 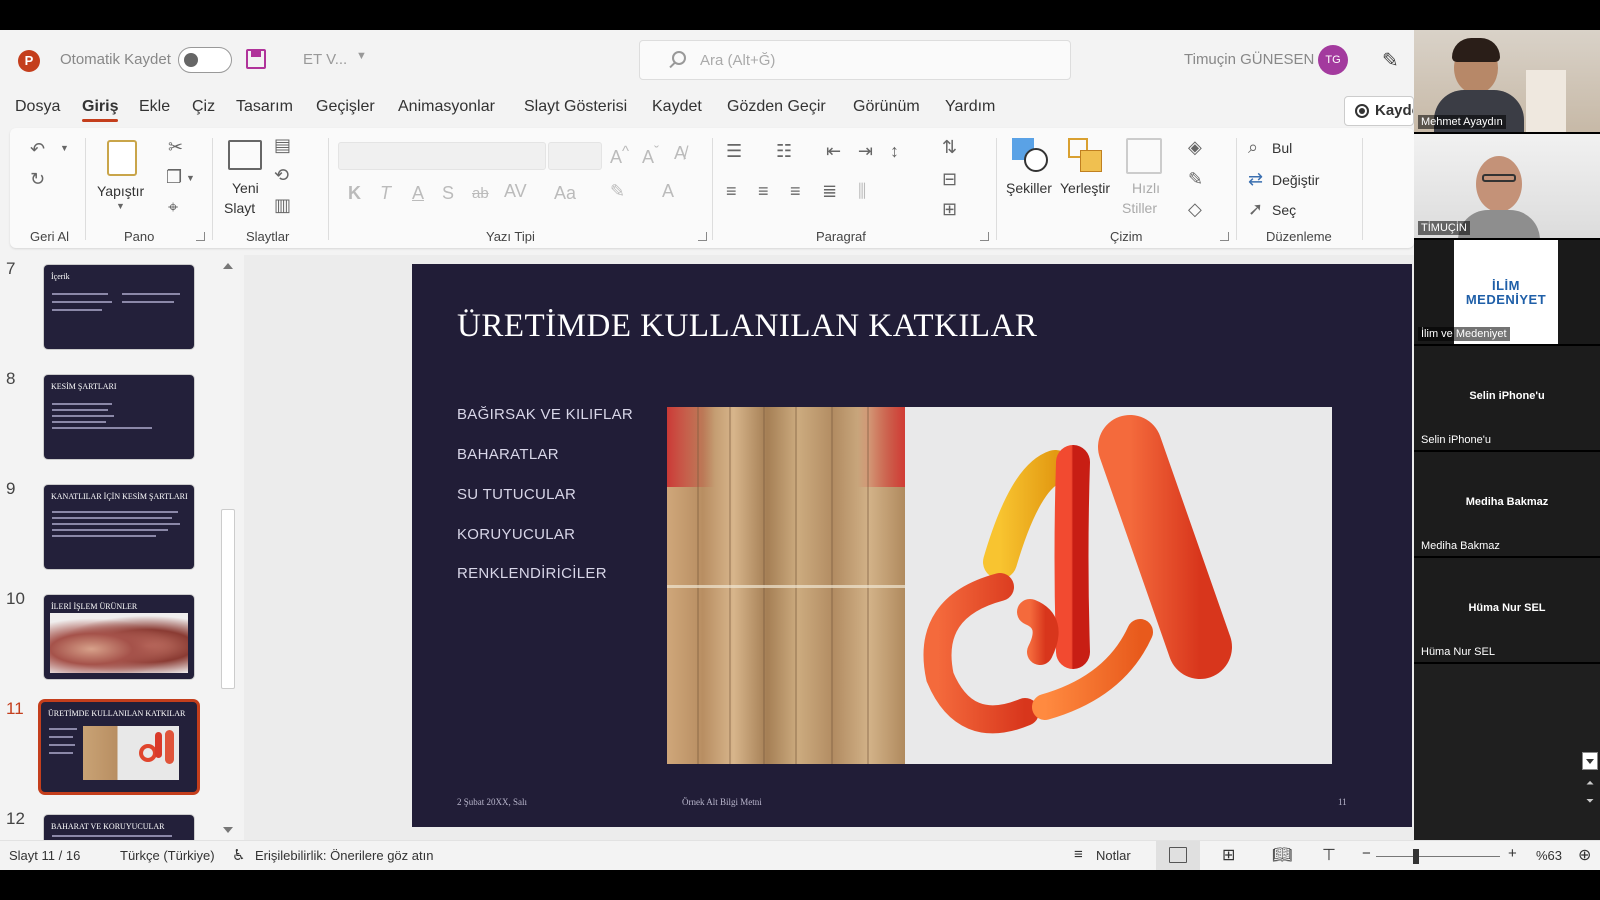 I want to click on shape-effects-icon: ◇, so click(x=1195, y=209).